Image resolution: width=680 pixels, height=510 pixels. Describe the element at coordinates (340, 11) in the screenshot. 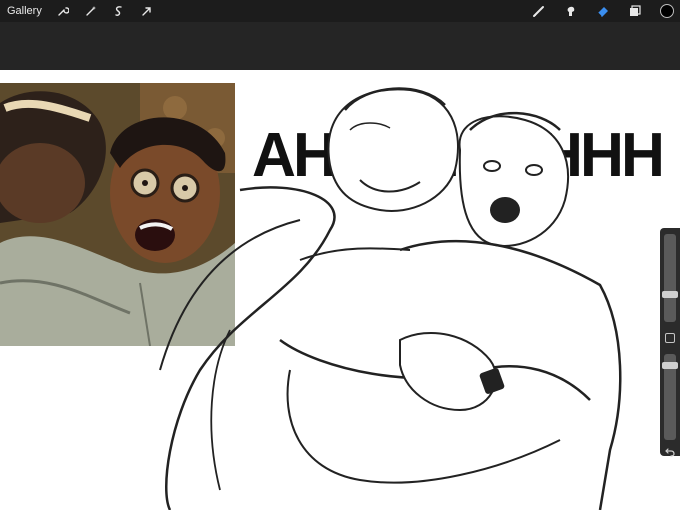

I see `top-toolbar: Gallery` at that location.